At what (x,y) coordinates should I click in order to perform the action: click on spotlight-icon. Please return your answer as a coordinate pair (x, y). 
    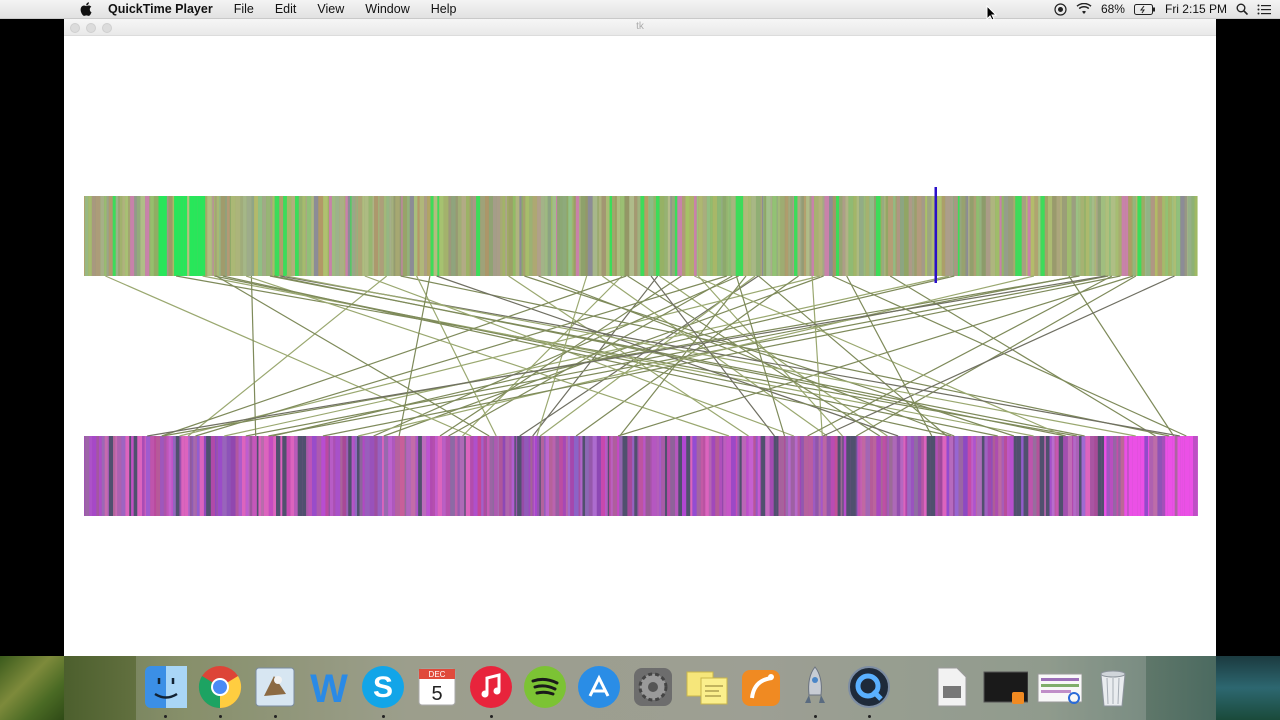
    Looking at the image, I should click on (1242, 9).